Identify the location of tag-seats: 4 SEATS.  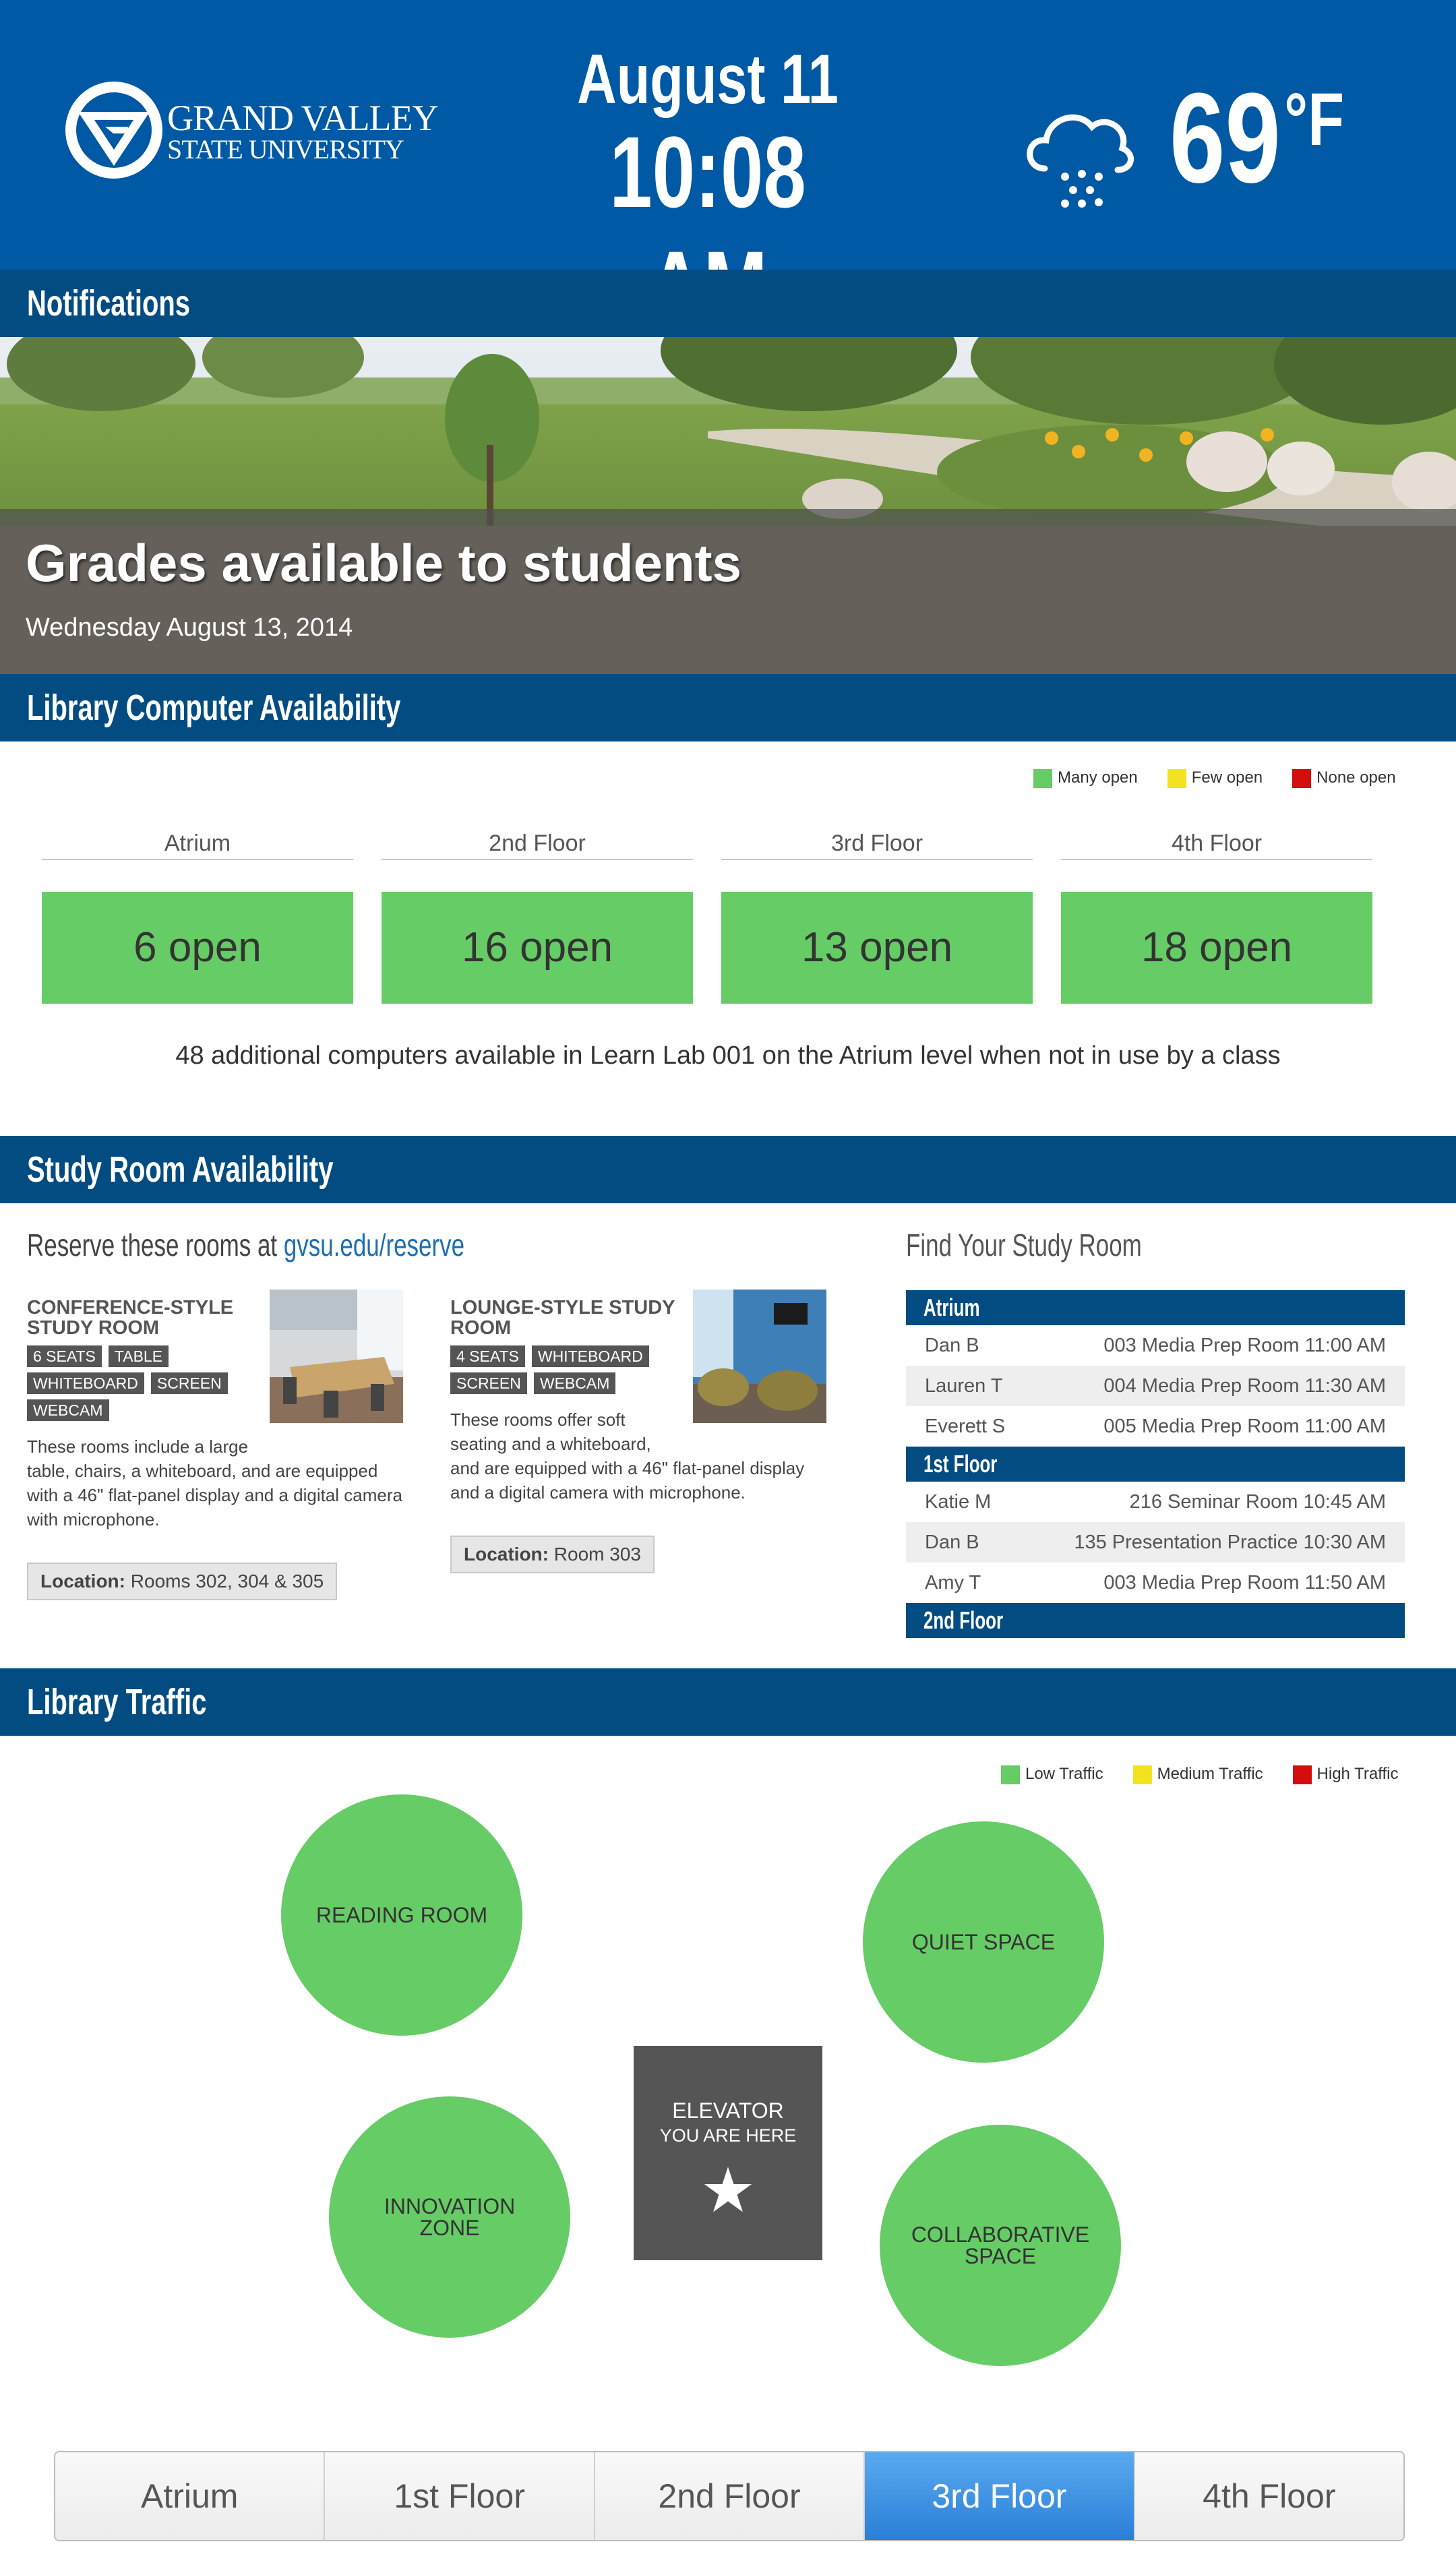
(487, 1356).